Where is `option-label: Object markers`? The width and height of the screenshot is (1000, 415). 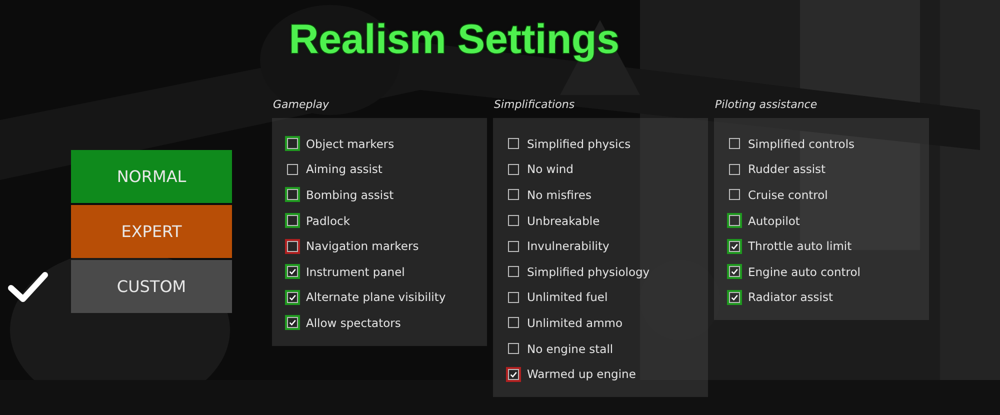
option-label: Object markers is located at coordinates (350, 143).